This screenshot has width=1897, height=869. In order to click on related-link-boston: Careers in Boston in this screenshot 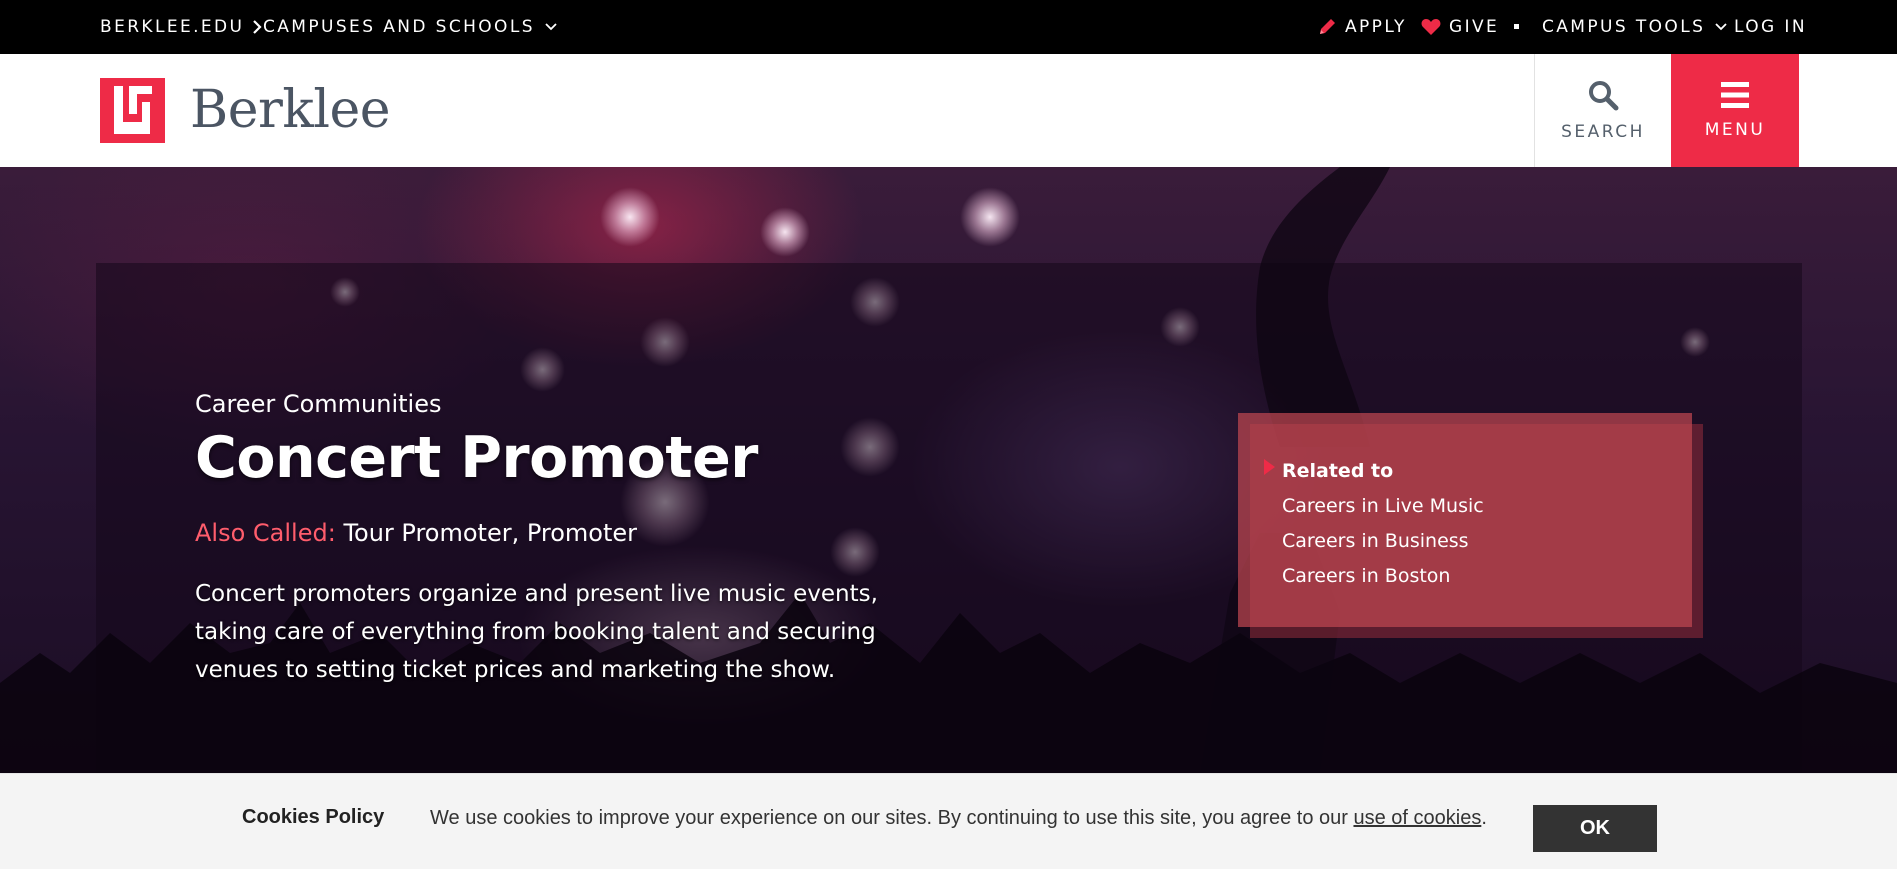, I will do `click(1366, 576)`.